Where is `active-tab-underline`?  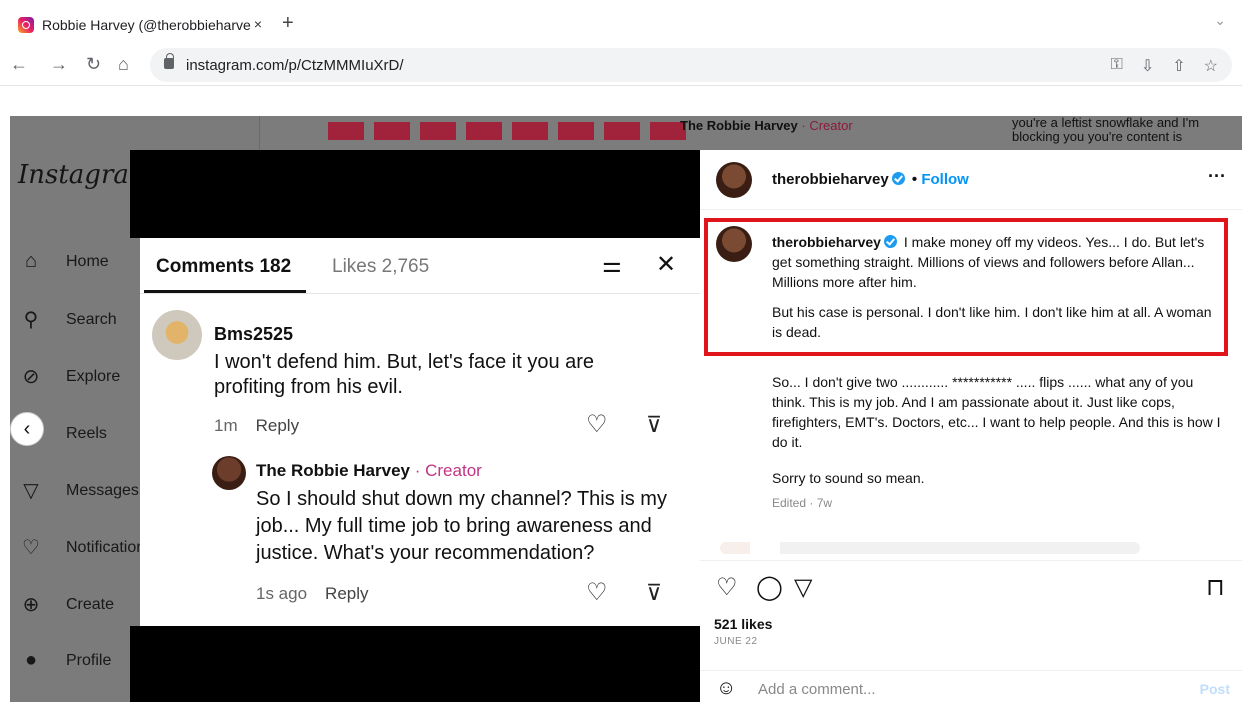 active-tab-underline is located at coordinates (225, 291).